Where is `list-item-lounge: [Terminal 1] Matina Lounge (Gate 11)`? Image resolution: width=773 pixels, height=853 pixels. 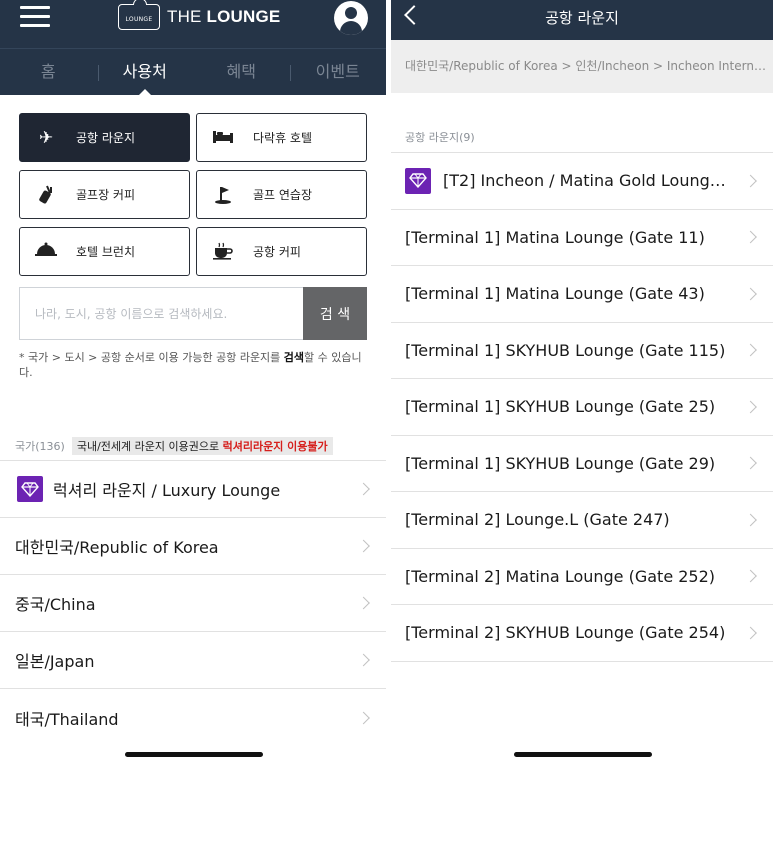 list-item-lounge: [Terminal 1] Matina Lounge (Gate 11) is located at coordinates (582, 238).